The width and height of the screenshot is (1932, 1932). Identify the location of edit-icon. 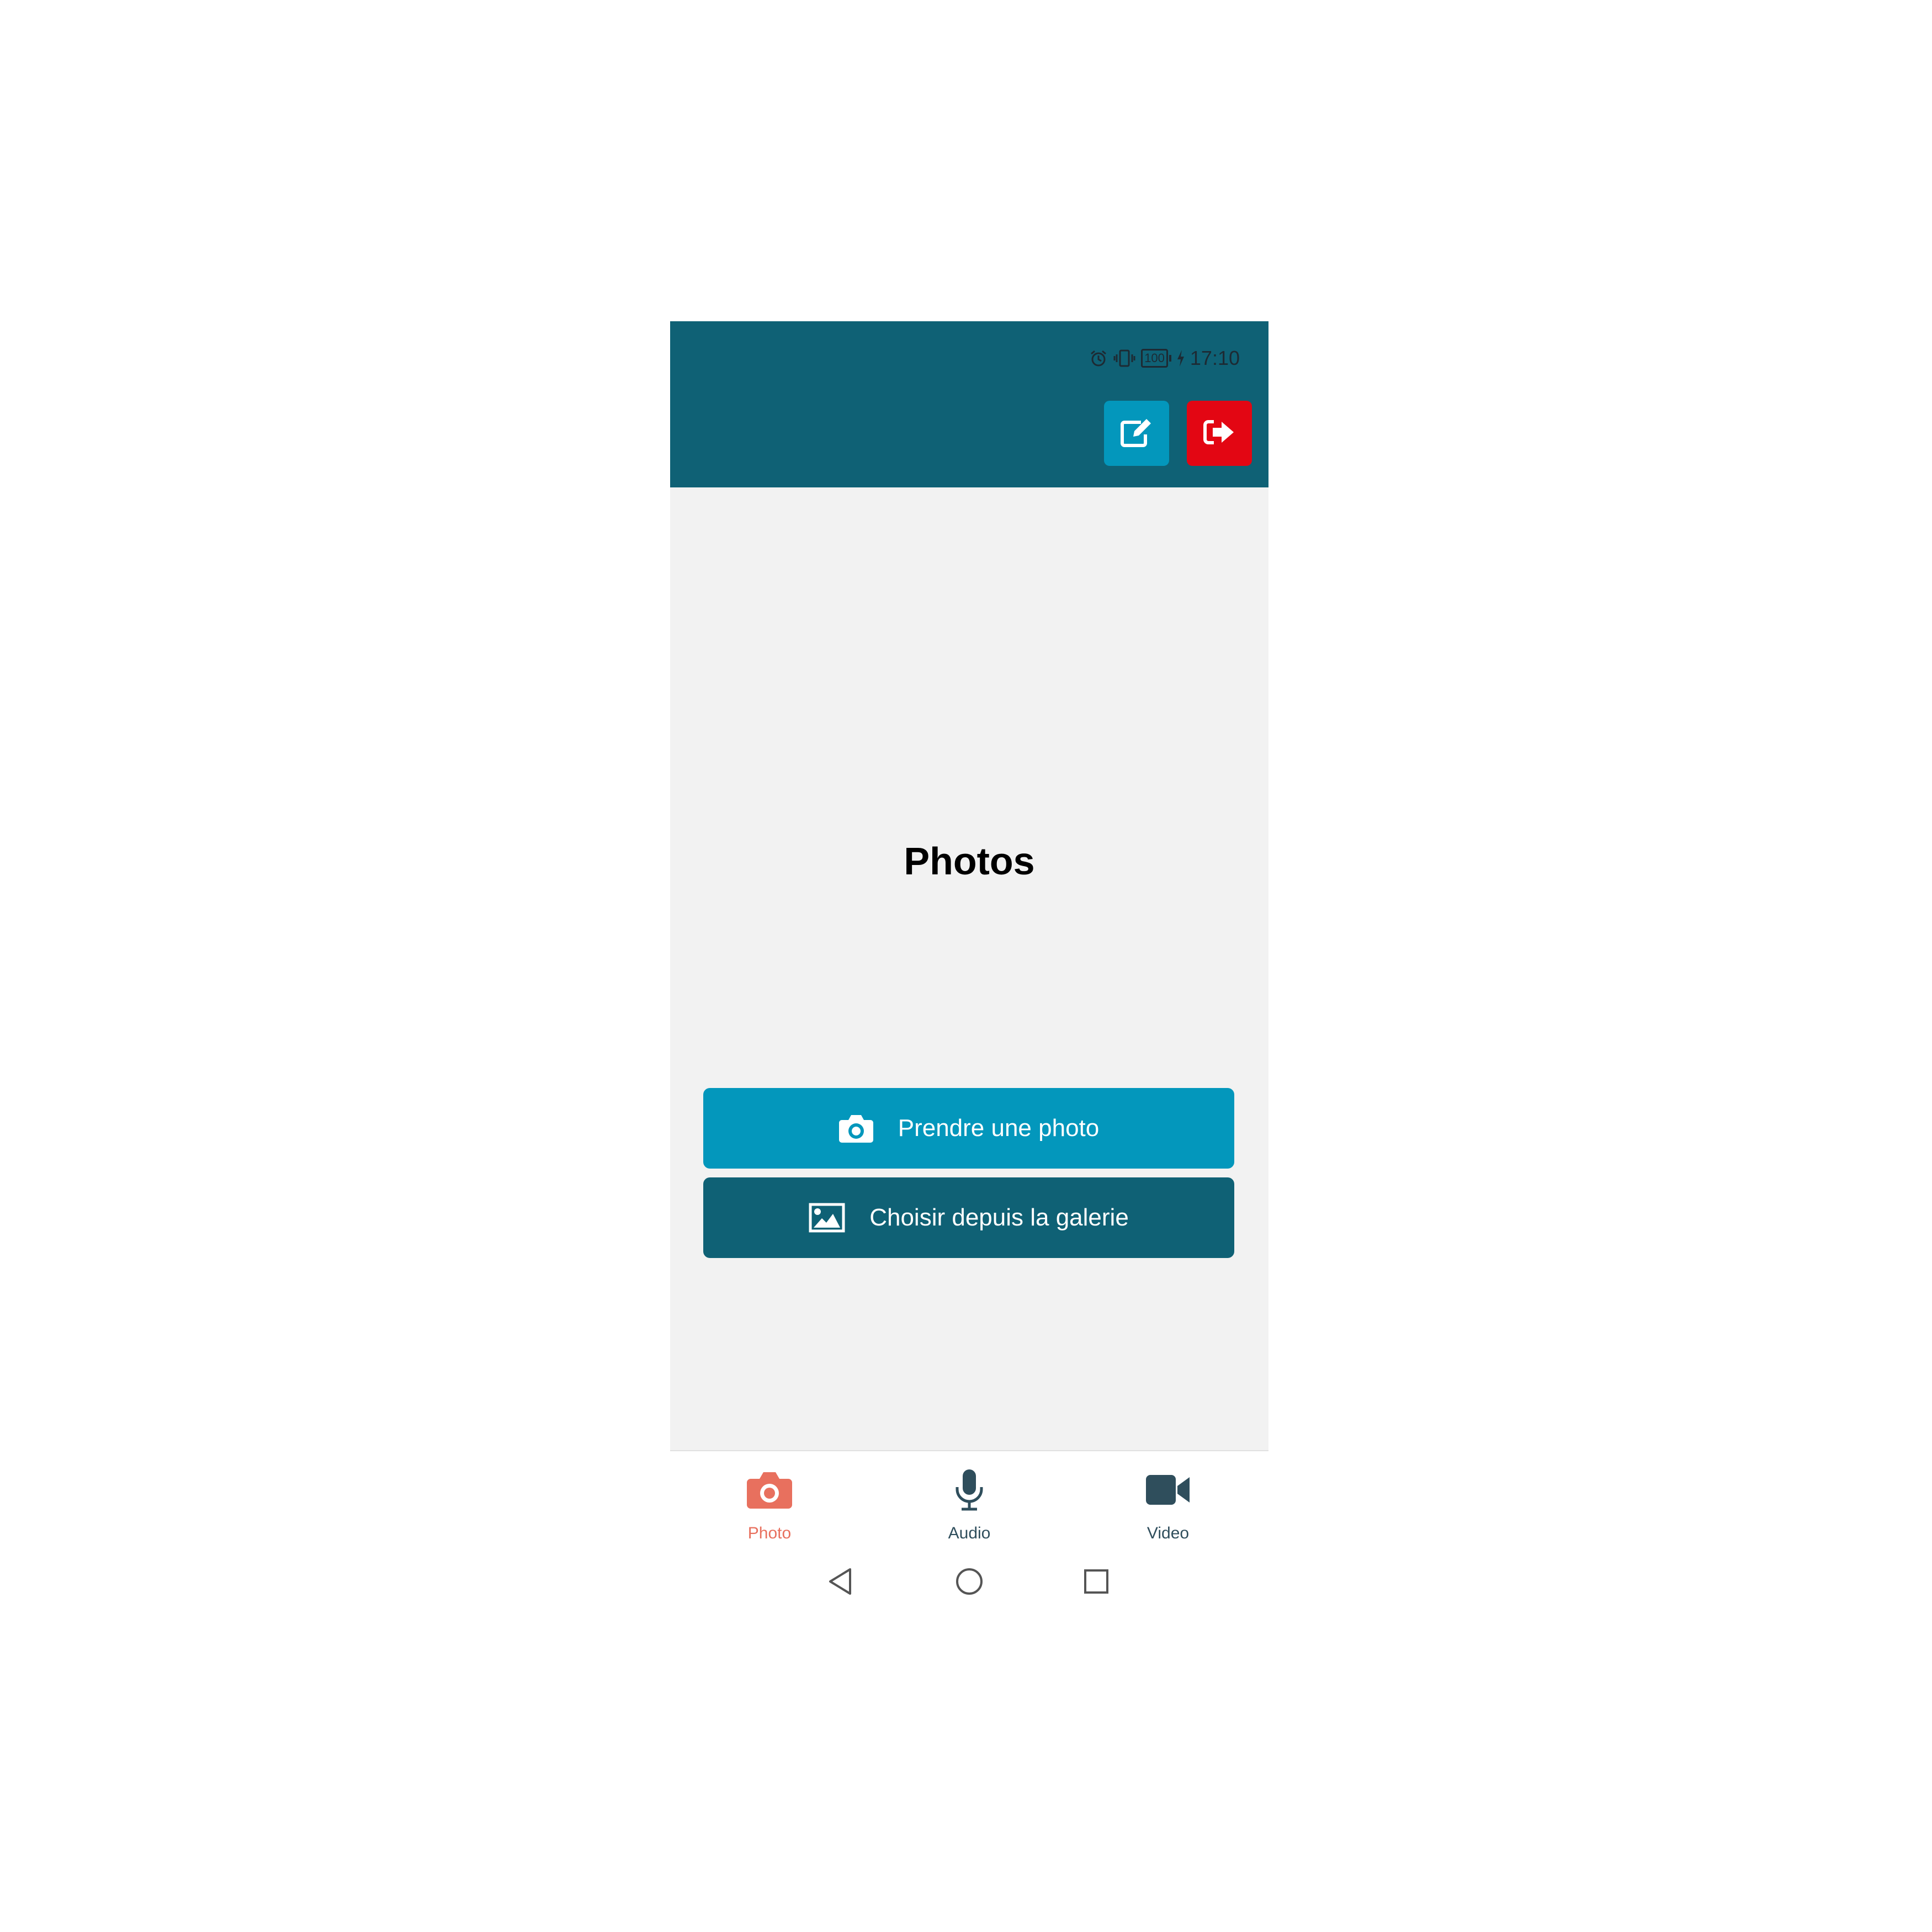
(1137, 434).